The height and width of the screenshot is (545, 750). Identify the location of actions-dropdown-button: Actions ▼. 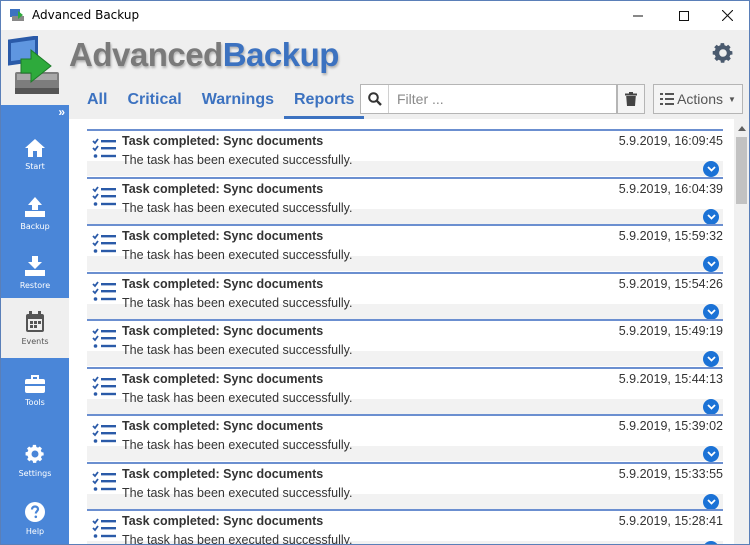
(698, 99).